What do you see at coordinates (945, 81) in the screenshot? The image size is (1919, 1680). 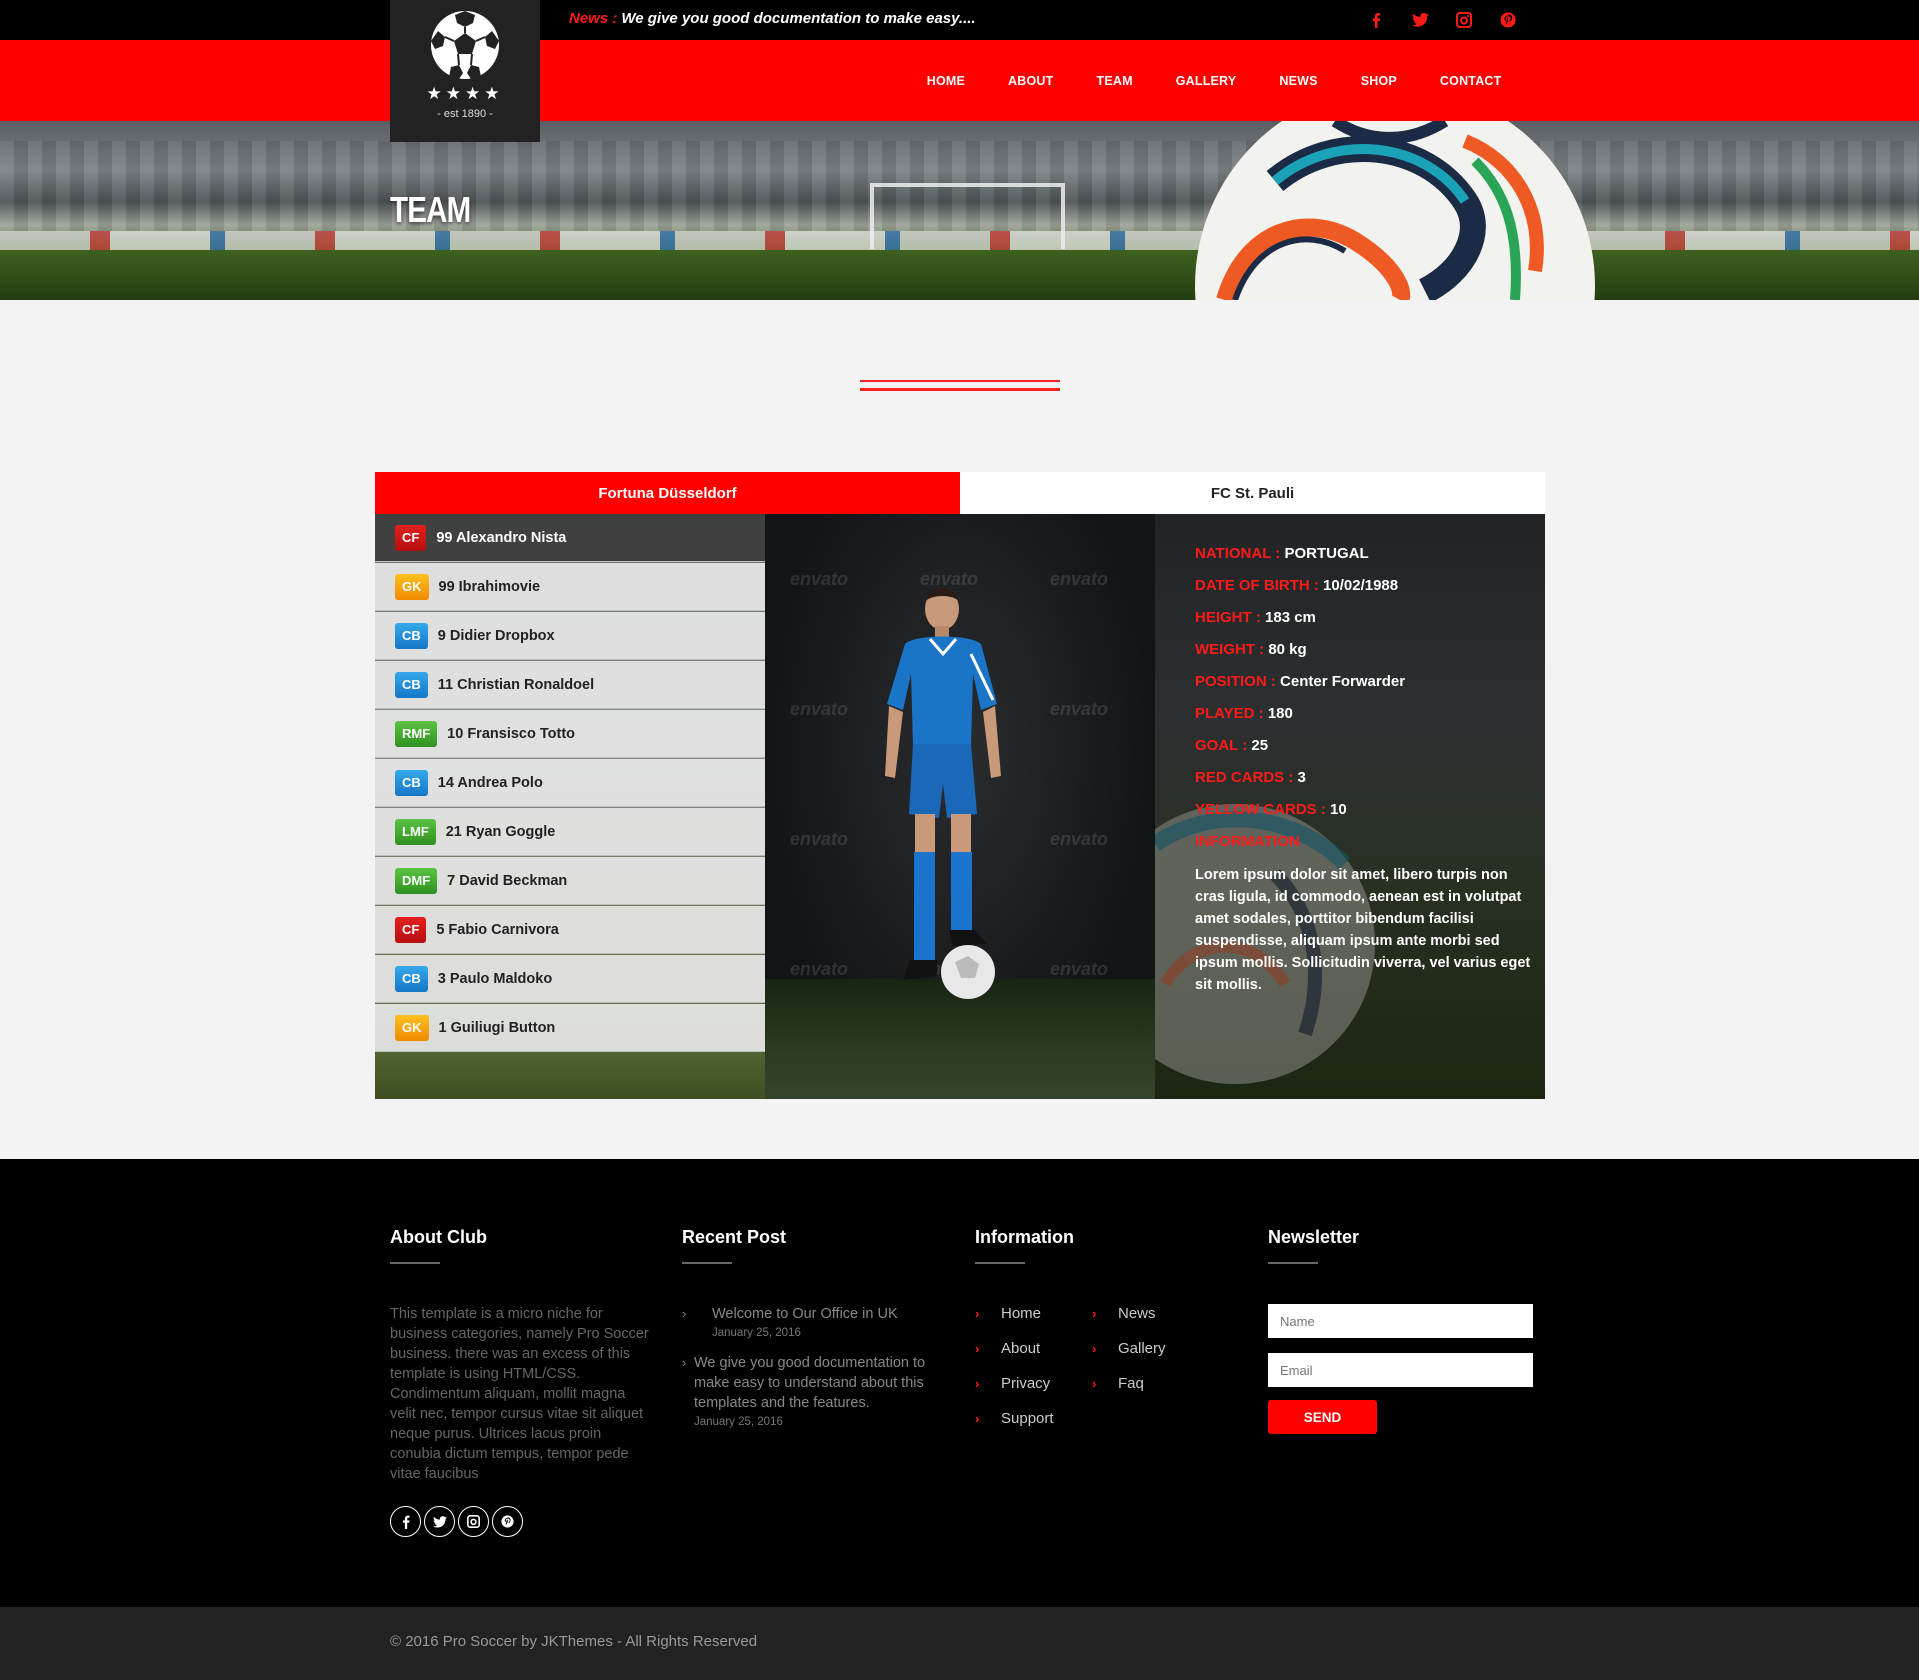 I see `nav-home: HOME` at bounding box center [945, 81].